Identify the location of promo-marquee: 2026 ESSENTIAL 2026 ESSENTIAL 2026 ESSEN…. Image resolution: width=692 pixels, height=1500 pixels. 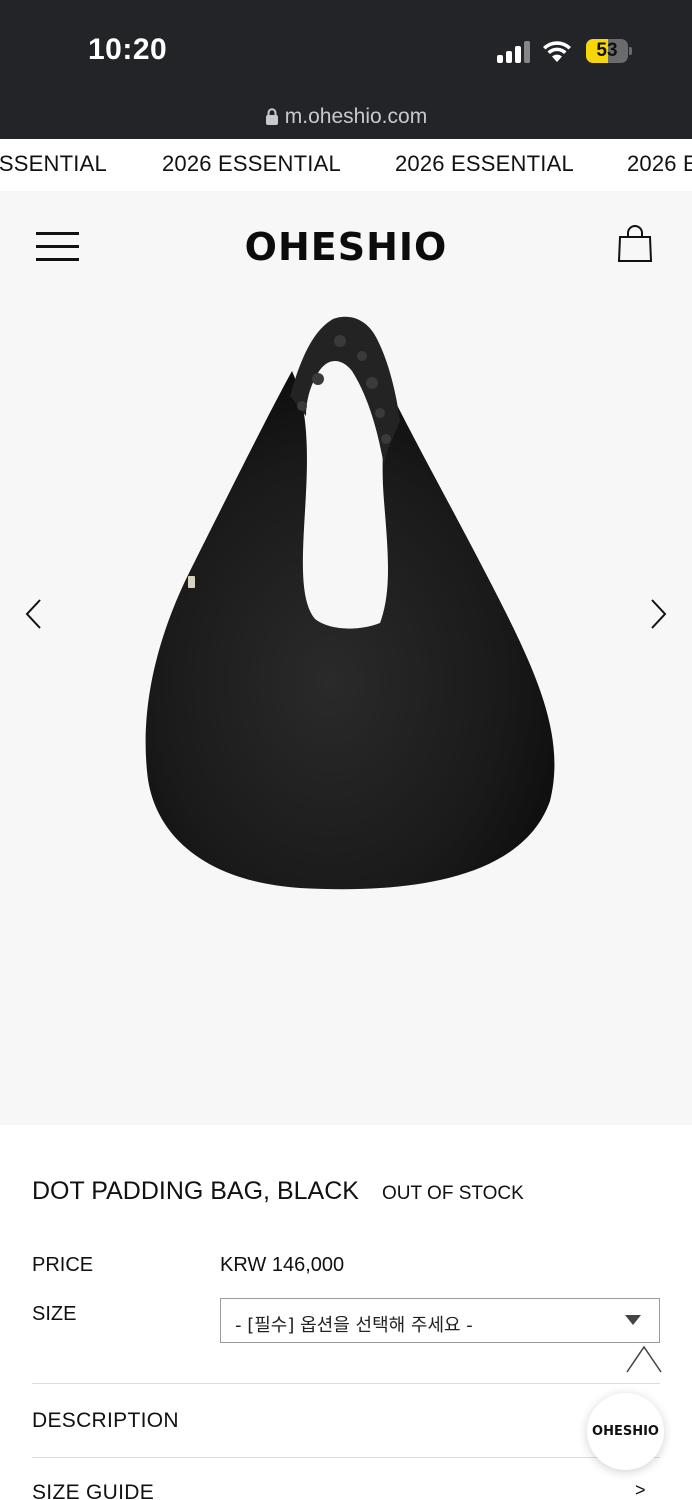
(346, 165).